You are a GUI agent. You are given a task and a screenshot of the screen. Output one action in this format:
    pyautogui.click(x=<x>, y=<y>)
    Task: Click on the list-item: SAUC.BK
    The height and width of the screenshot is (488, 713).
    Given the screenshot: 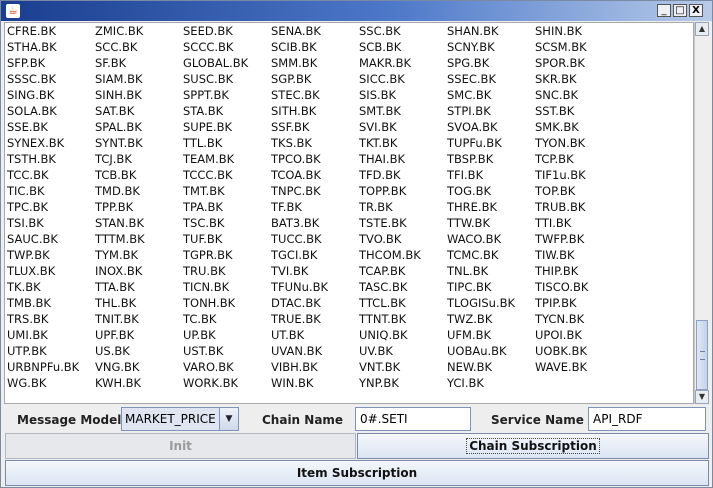 What is the action you would take?
    pyautogui.click(x=32, y=239)
    